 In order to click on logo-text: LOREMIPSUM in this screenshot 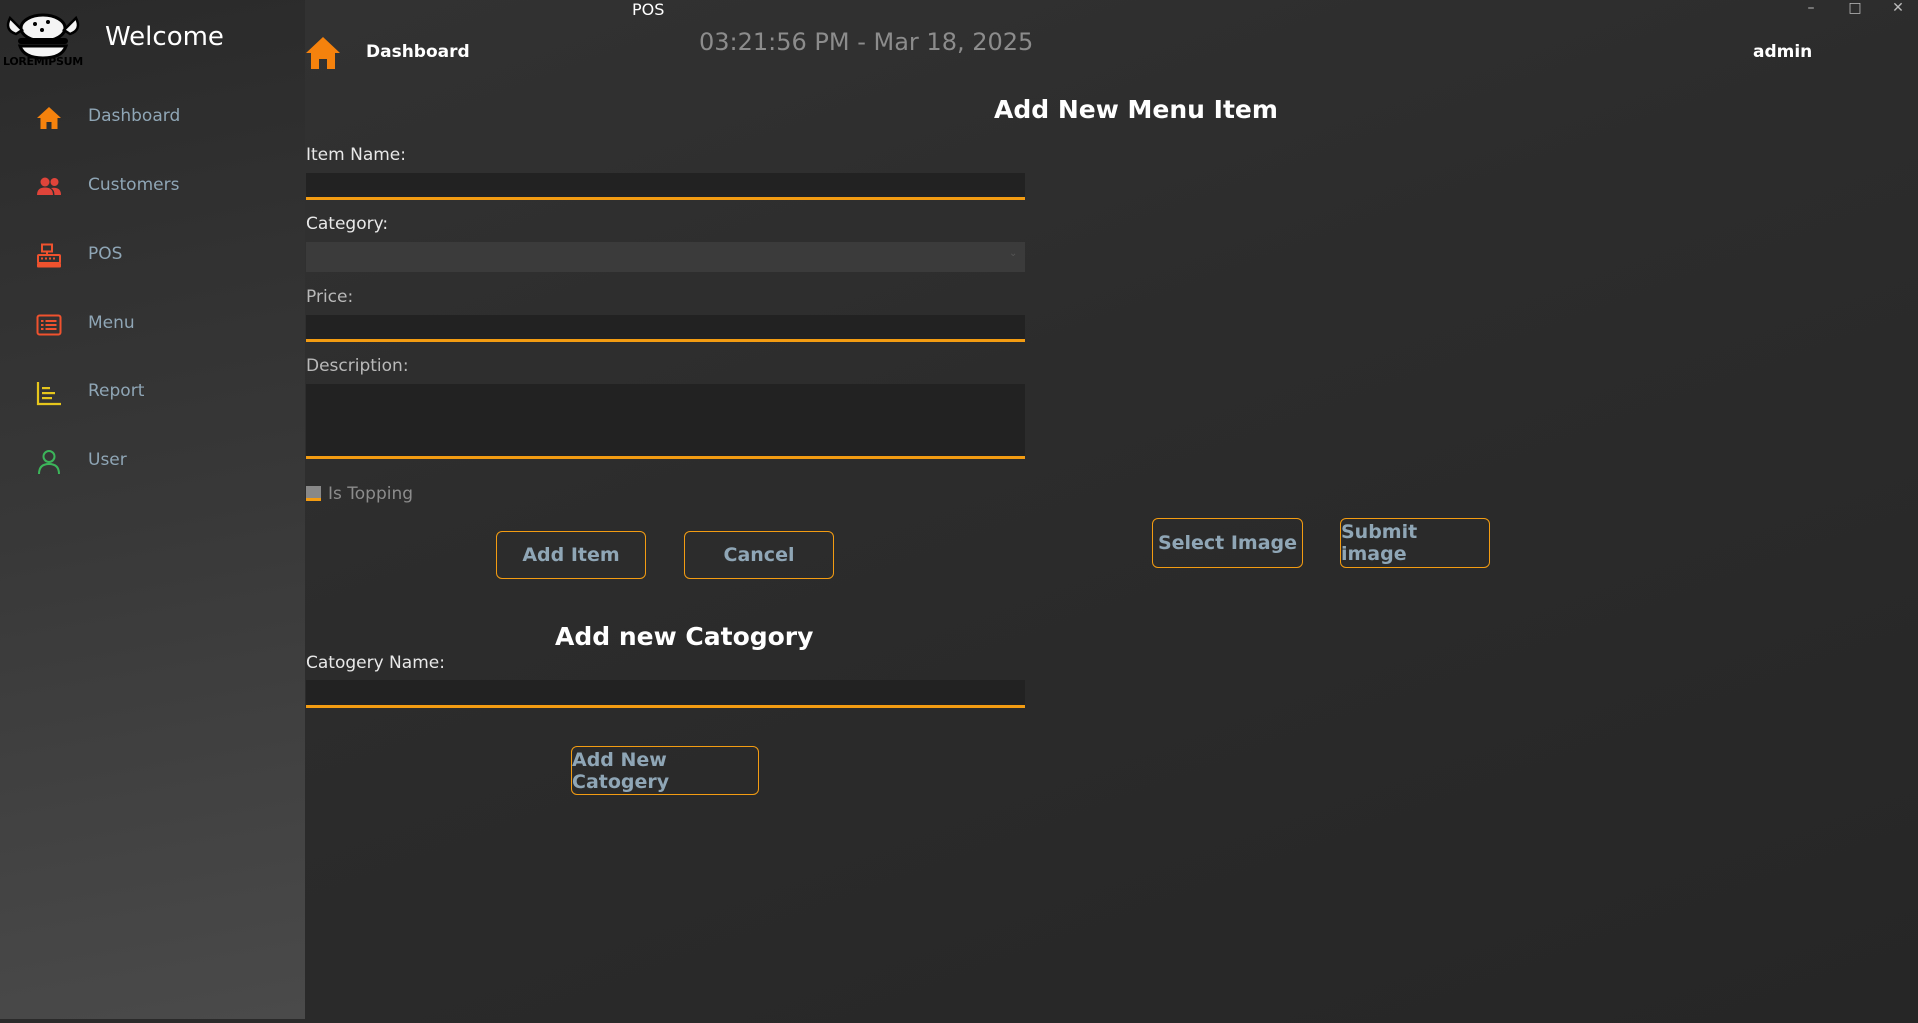, I will do `click(43, 61)`.